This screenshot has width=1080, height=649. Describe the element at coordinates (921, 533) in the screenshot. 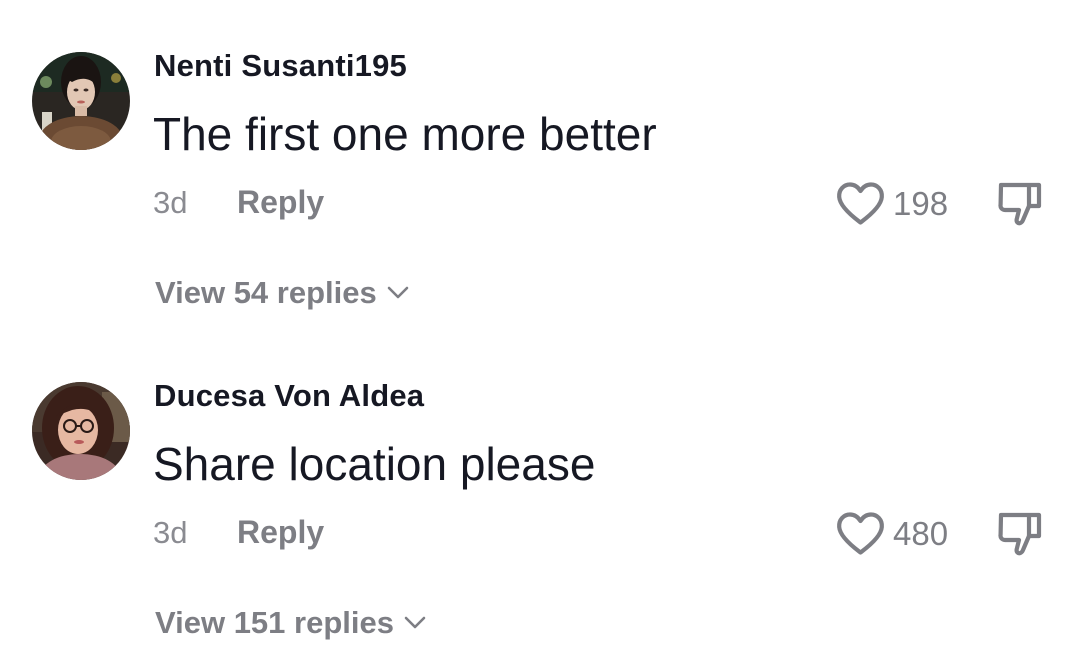

I see `like-count: 480` at that location.